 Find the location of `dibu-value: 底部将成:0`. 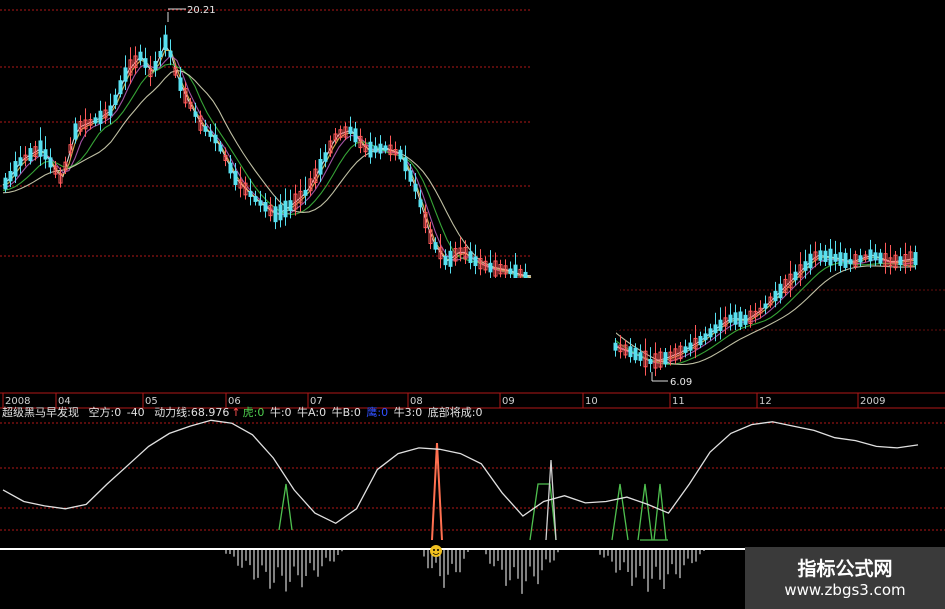

dibu-value: 底部将成:0 is located at coordinates (455, 412).